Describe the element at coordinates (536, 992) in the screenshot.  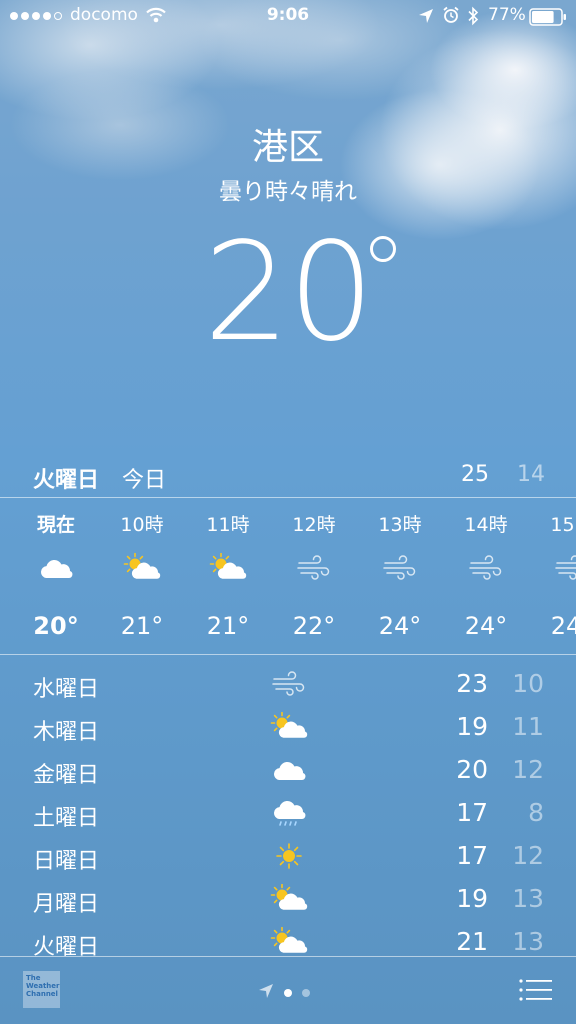
I see `city-list-icon` at that location.